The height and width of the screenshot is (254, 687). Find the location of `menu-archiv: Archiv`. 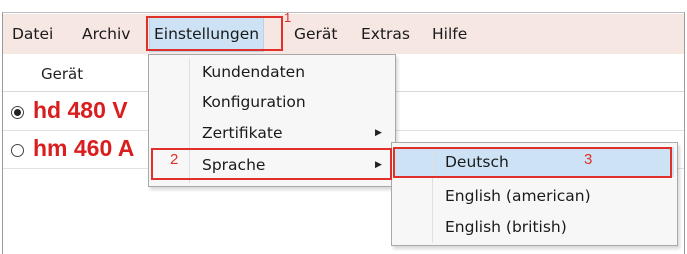

menu-archiv: Archiv is located at coordinates (106, 34).